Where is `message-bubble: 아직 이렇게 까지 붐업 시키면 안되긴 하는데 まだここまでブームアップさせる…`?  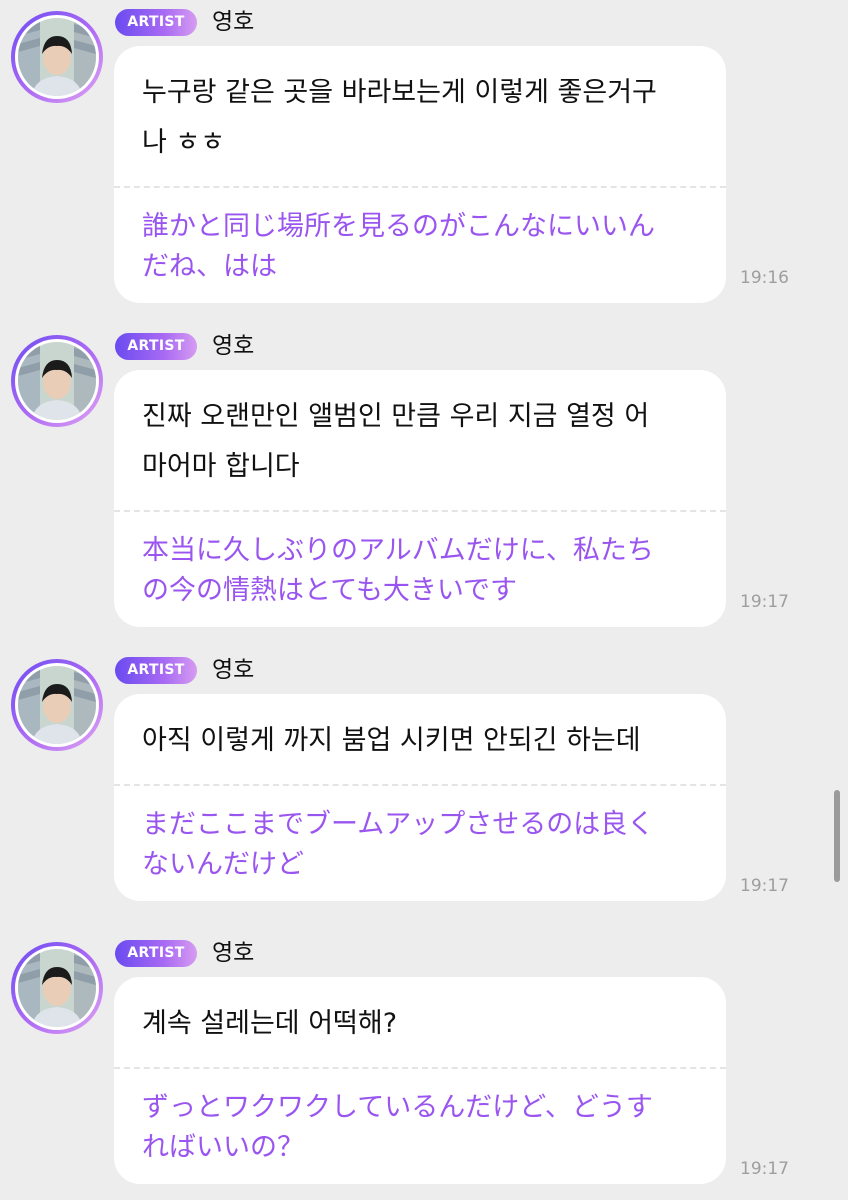
message-bubble: 아직 이렇게 까지 붐업 시키면 안되긴 하는데 まだここまでブームアップさせる… is located at coordinates (420, 797).